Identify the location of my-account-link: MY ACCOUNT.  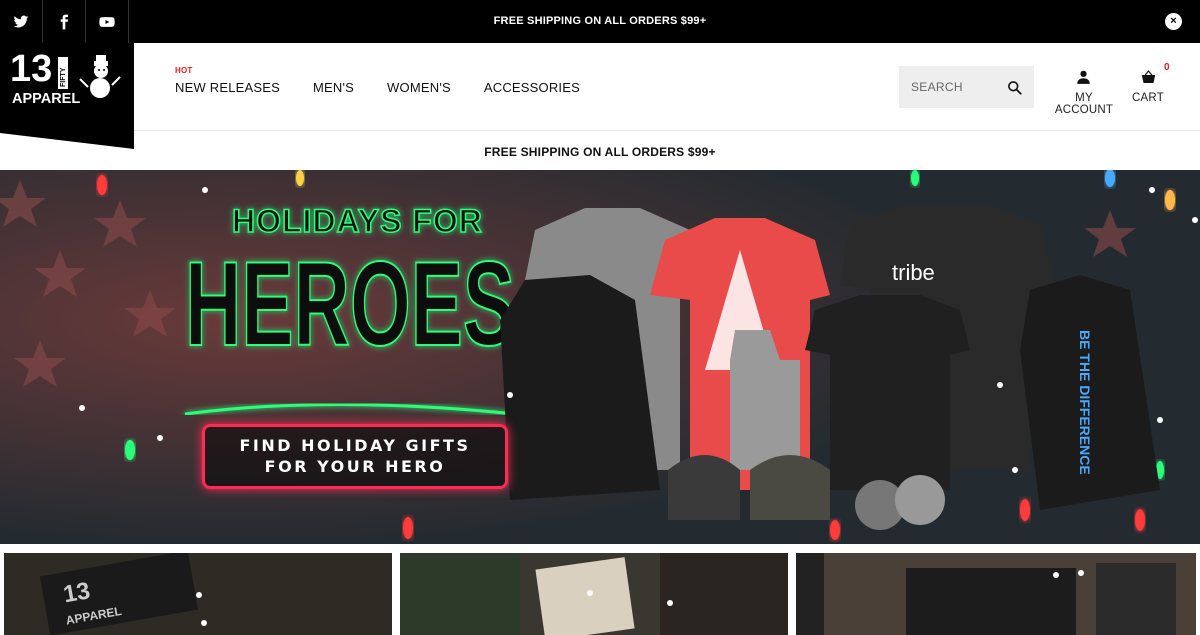
(1084, 92).